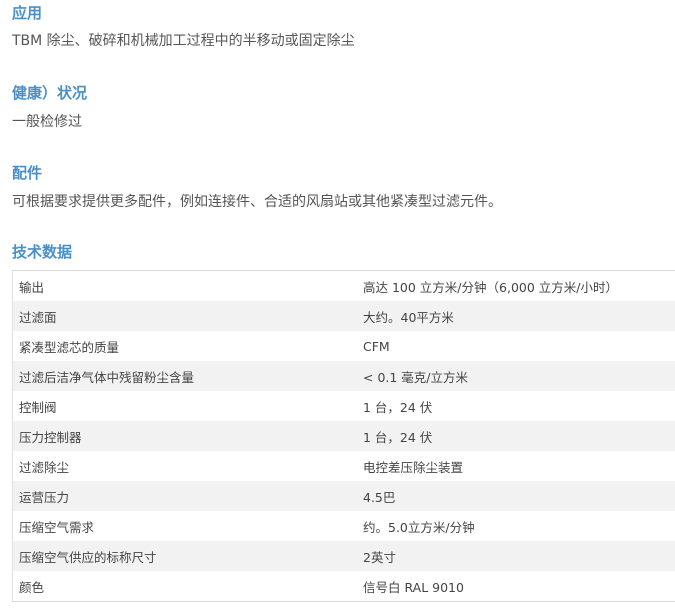 This screenshot has height=615, width=675. I want to click on table-row: 颜色 信号白 RAL 9010, so click(344, 586).